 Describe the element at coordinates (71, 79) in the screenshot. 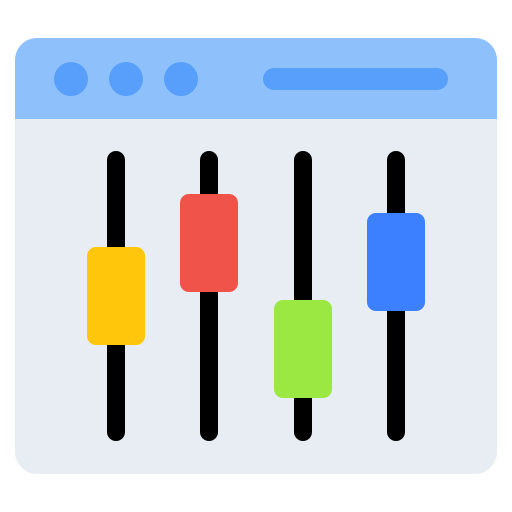

I see `close-icon` at that location.